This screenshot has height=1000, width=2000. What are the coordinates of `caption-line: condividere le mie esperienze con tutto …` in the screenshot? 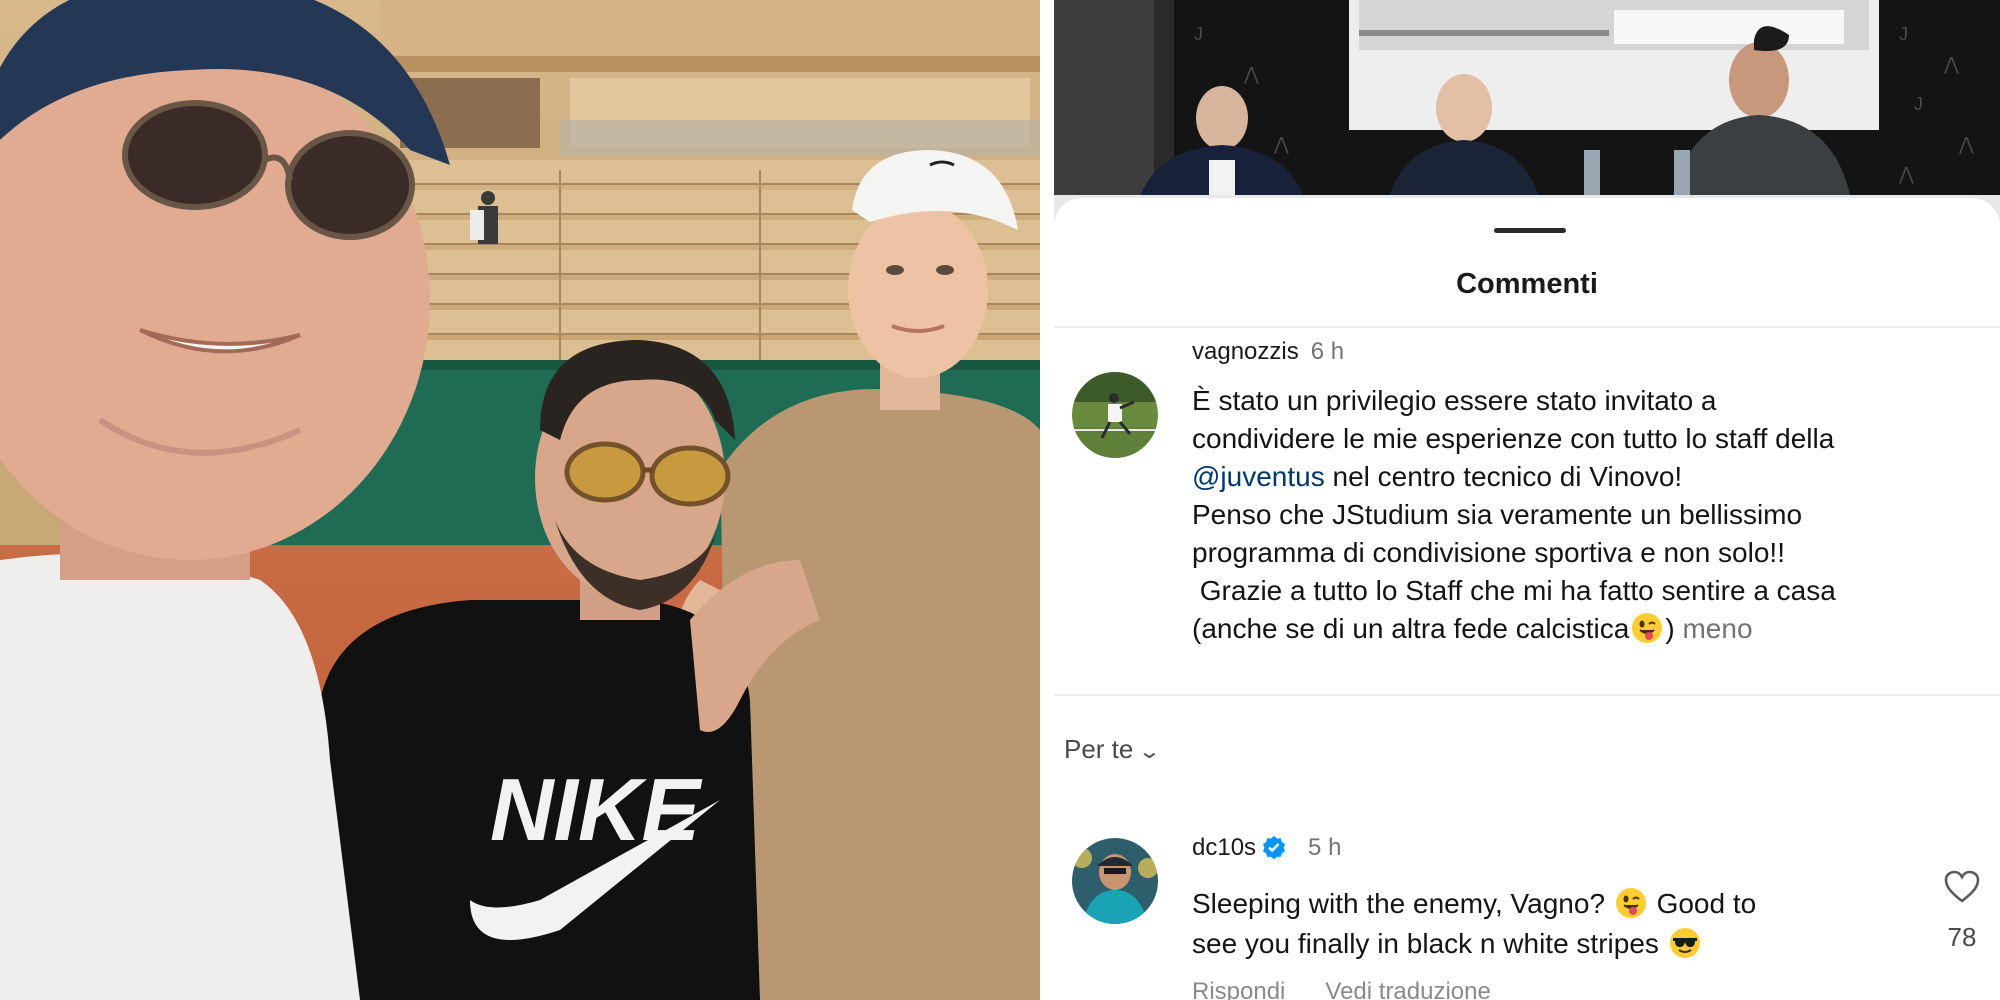 It's located at (1513, 438).